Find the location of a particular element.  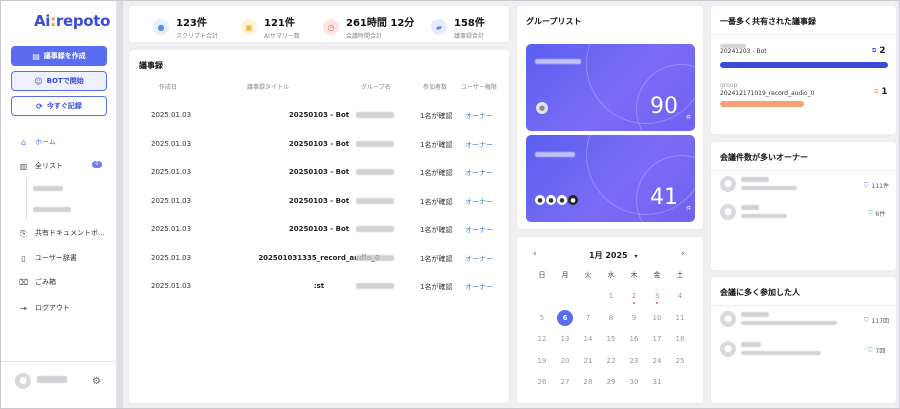

logo-ai: Ai is located at coordinates (42, 21).